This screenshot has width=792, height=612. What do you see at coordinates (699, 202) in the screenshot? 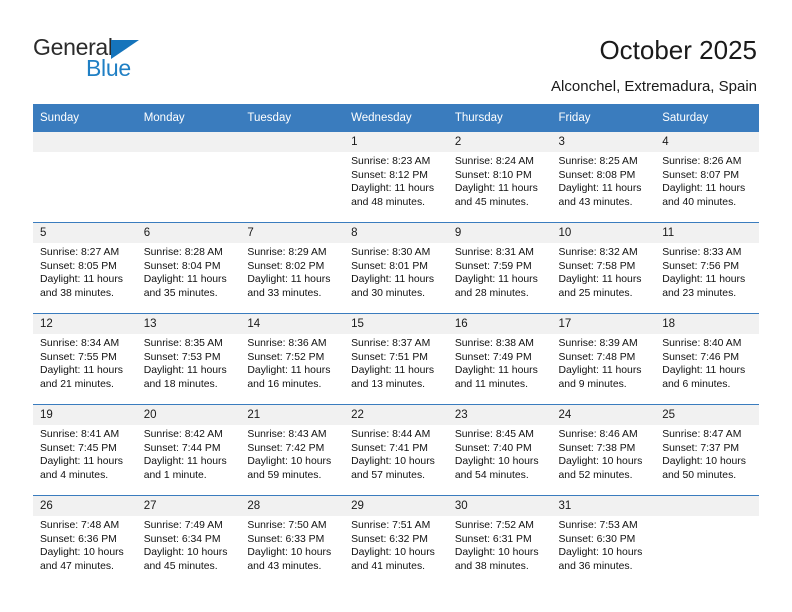
I see `daylight-text-line2: and 40 minutes.` at bounding box center [699, 202].